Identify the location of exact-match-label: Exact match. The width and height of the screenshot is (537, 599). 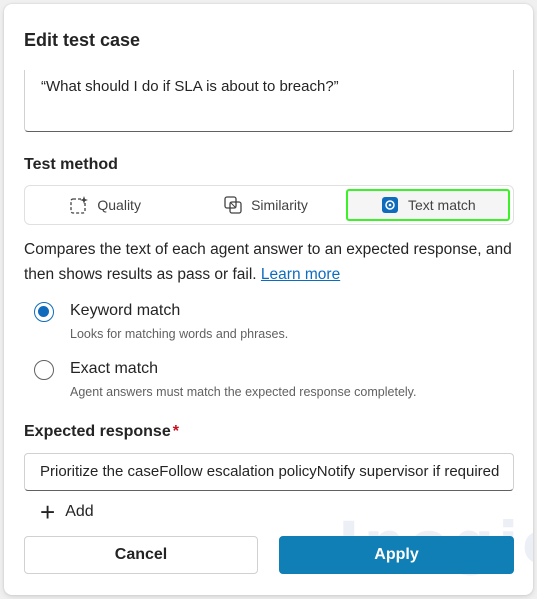
(114, 368).